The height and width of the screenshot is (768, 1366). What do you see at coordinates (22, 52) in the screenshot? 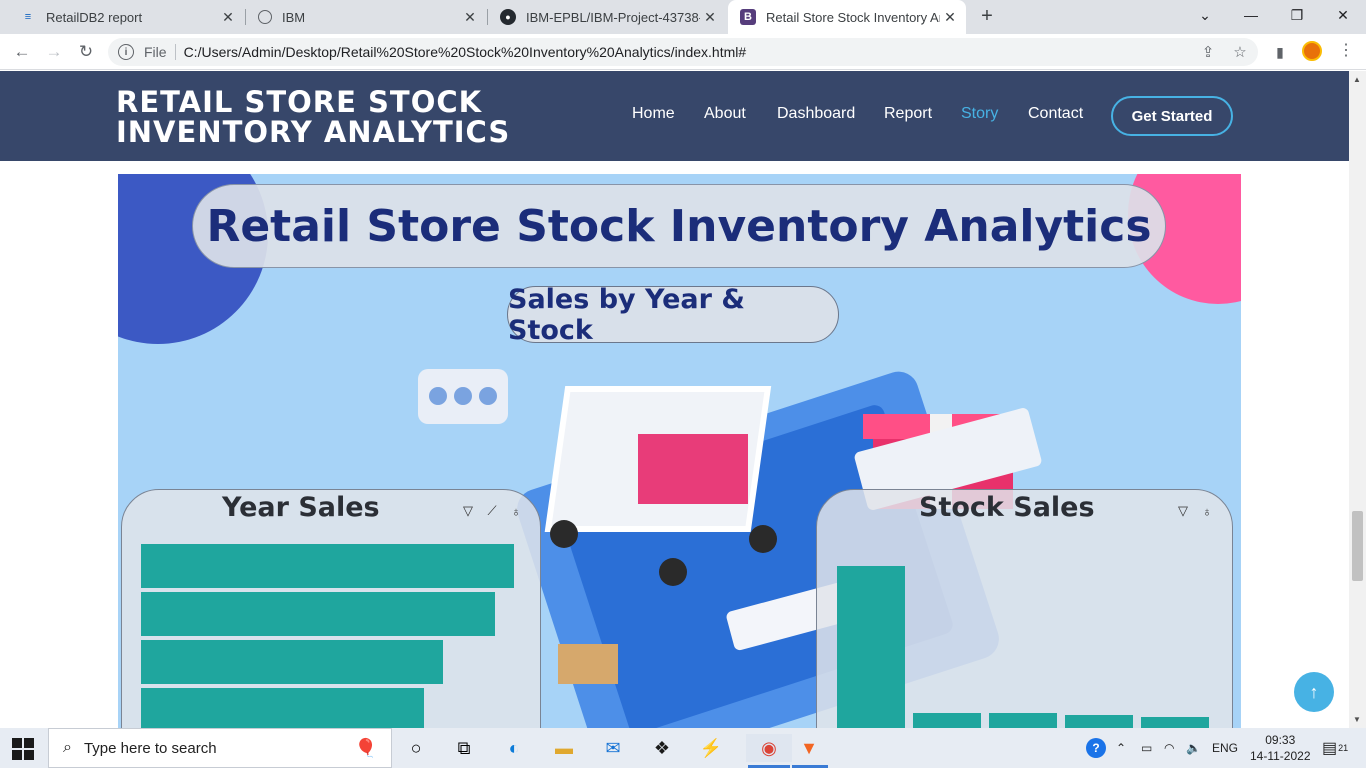
I see `back-button: ←` at bounding box center [22, 52].